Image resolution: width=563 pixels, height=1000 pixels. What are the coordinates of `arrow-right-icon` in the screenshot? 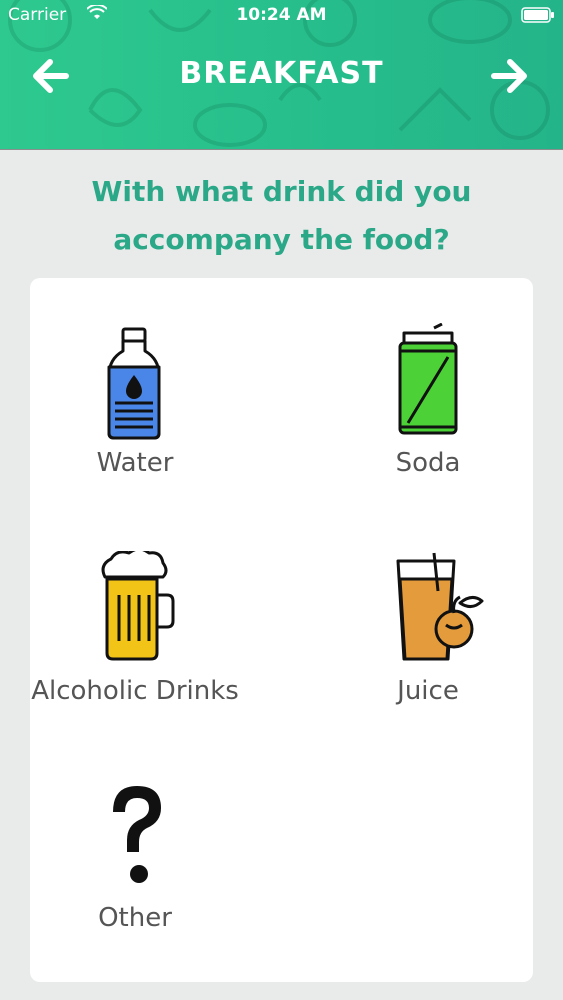 It's located at (510, 76).